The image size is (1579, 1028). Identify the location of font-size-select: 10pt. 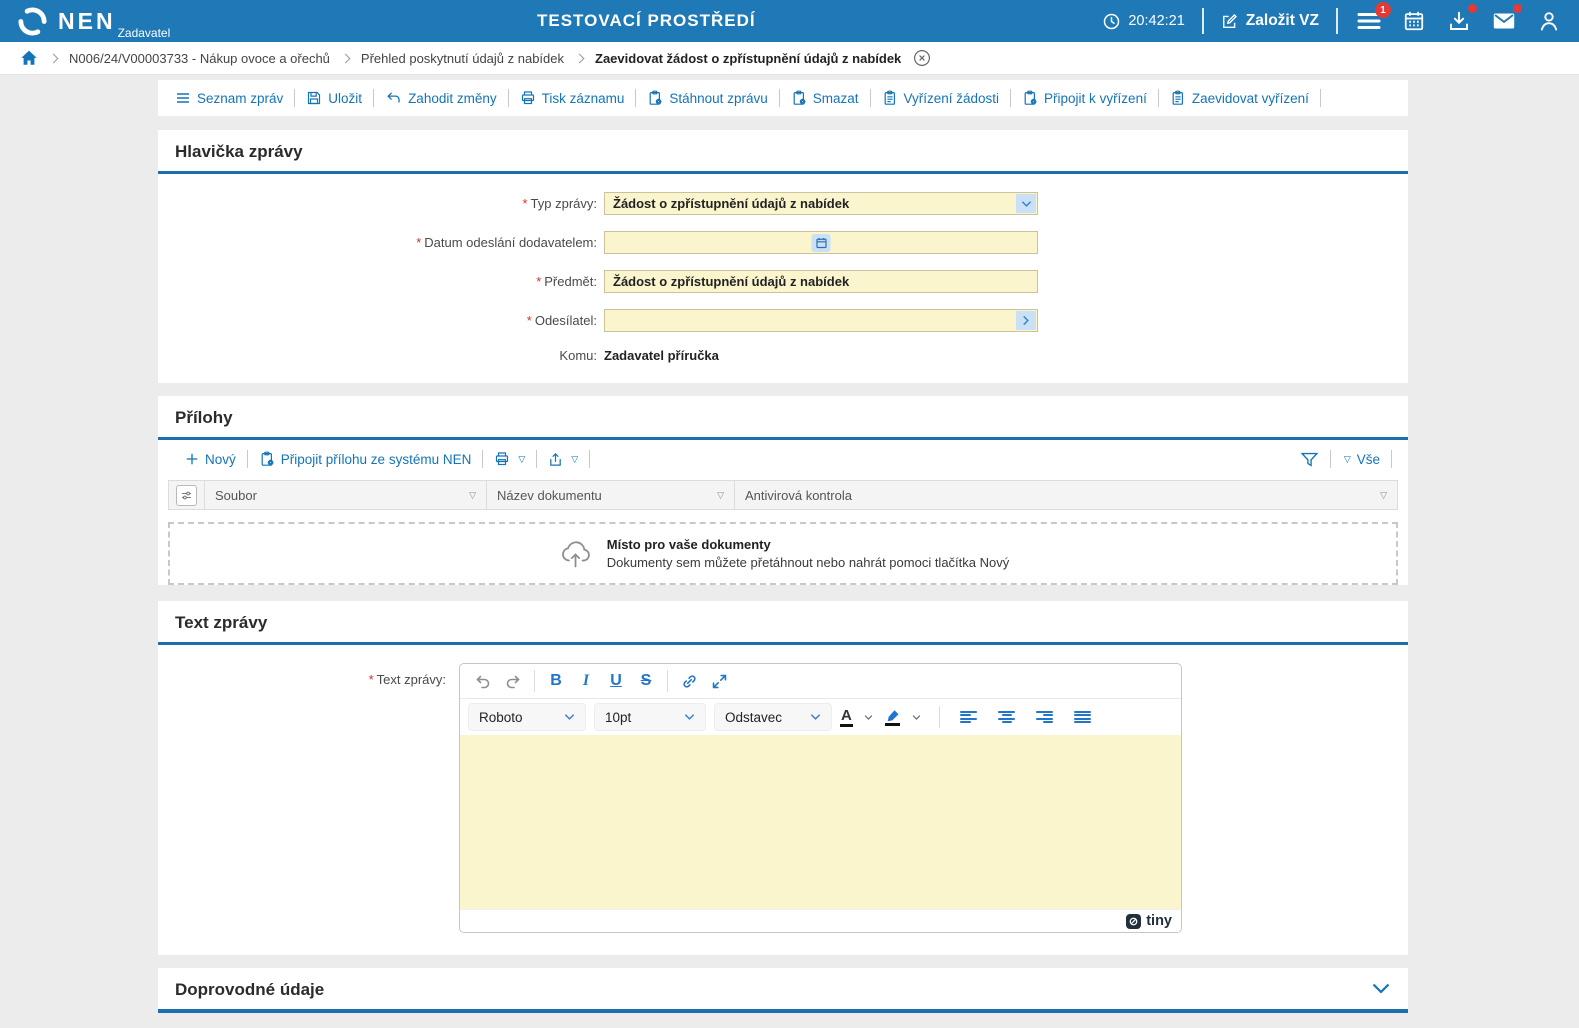
(650, 717).